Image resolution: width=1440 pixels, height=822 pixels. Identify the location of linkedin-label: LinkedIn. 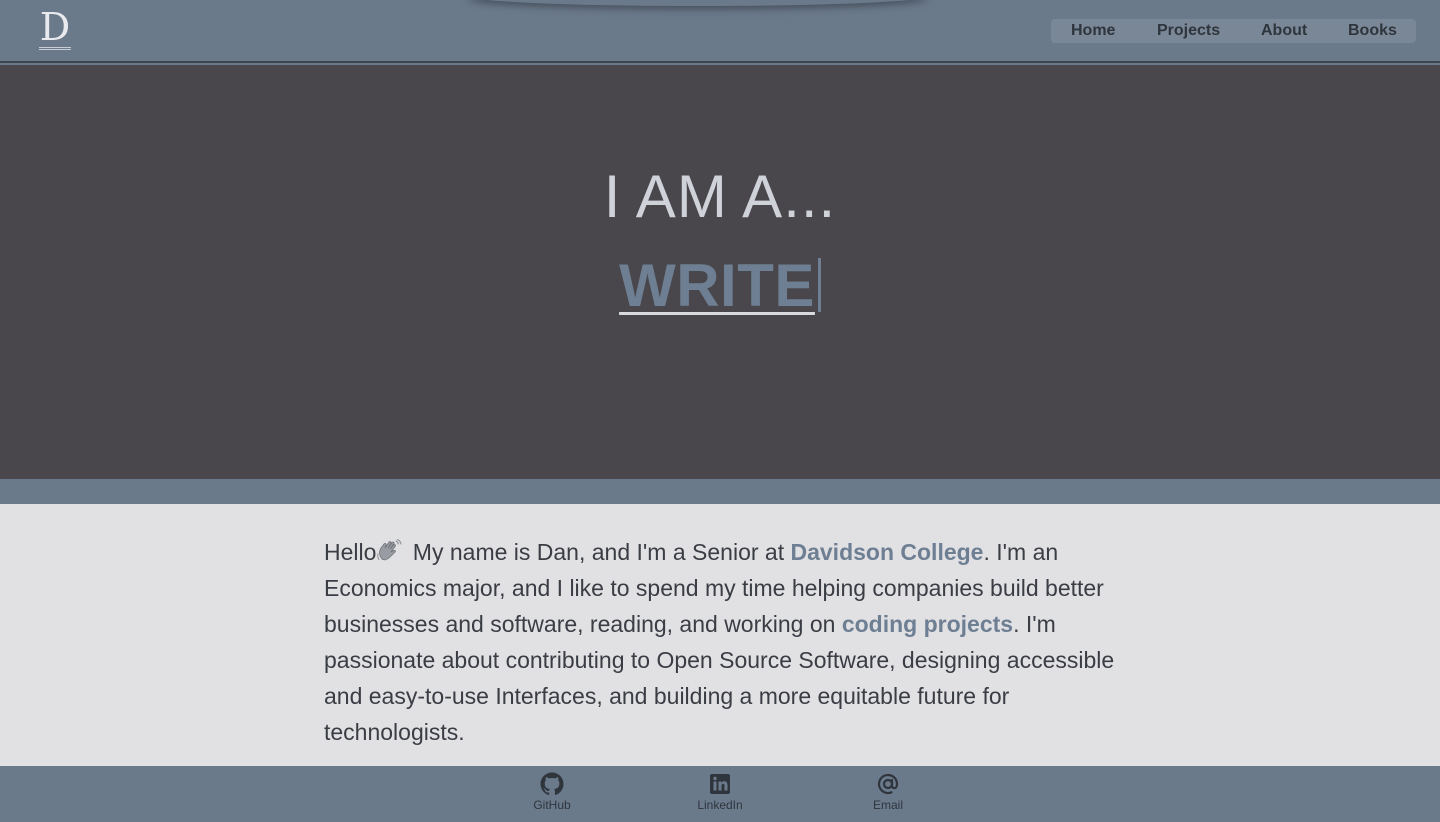
(720, 805).